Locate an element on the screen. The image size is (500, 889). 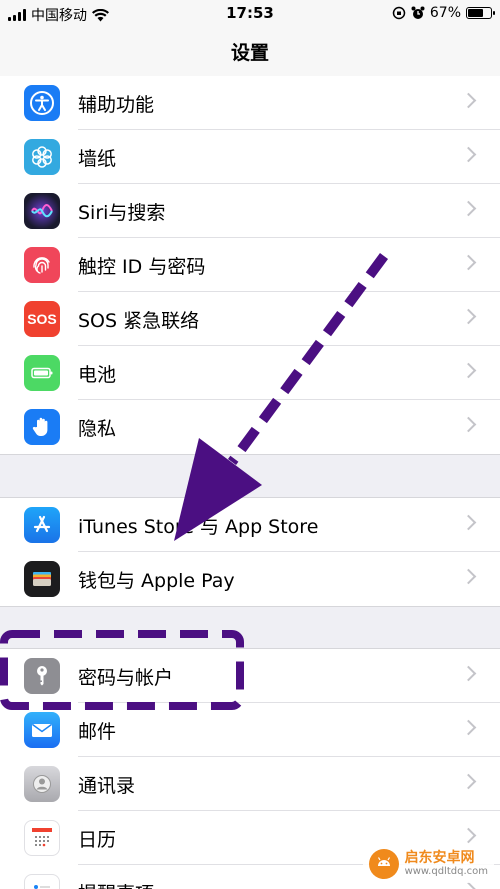
watermark-url: www.qdltdq.com is located at coordinates (446, 871).